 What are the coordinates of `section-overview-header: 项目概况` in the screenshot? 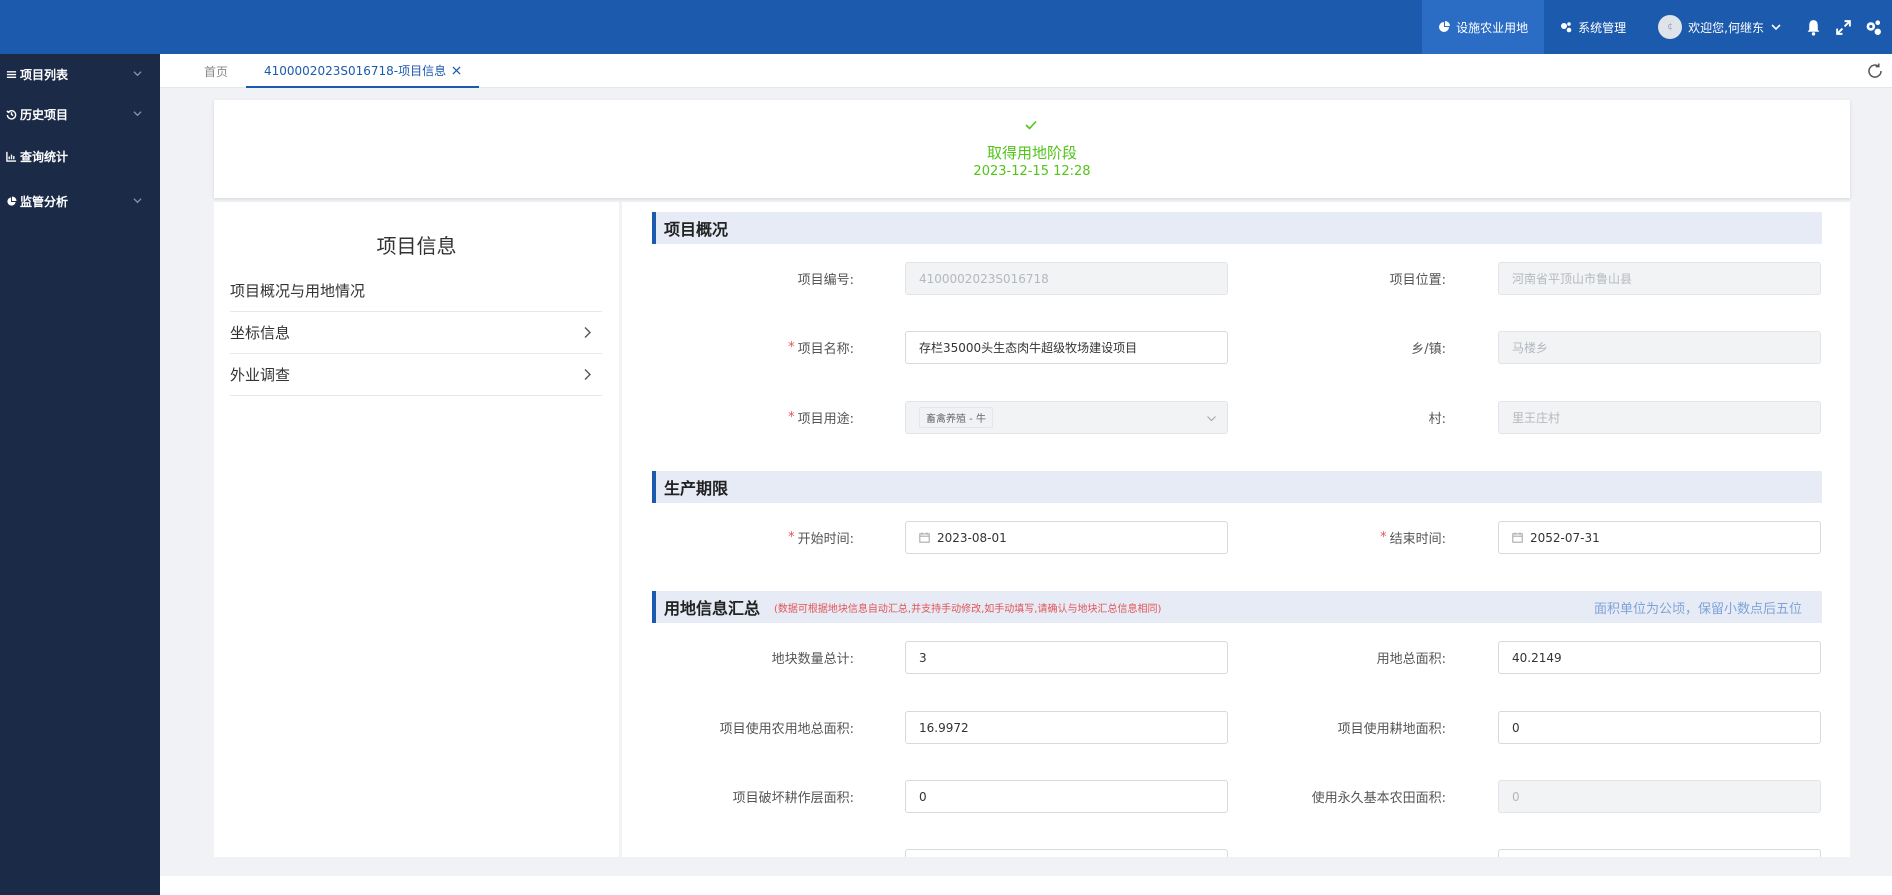 It's located at (1237, 228).